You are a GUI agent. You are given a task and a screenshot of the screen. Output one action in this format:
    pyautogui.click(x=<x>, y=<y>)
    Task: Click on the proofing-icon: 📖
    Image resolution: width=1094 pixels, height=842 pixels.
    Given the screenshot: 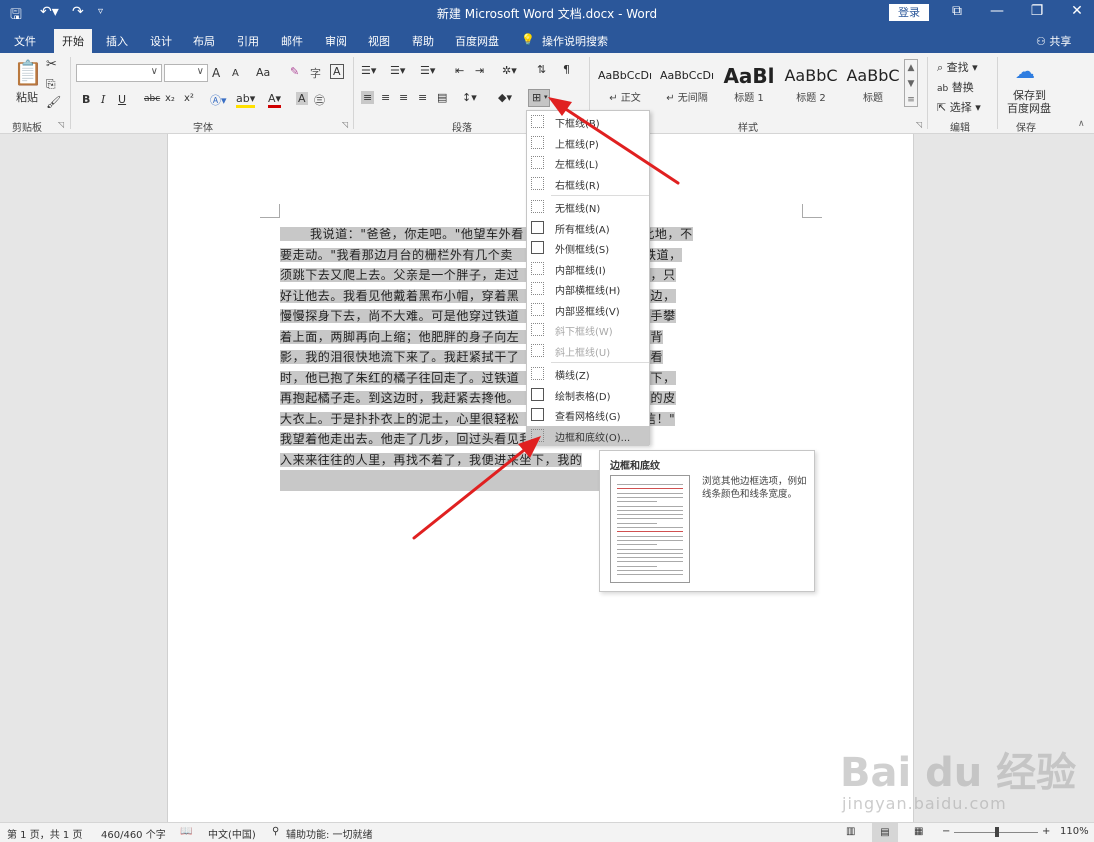 What is the action you would take?
    pyautogui.click(x=186, y=831)
    